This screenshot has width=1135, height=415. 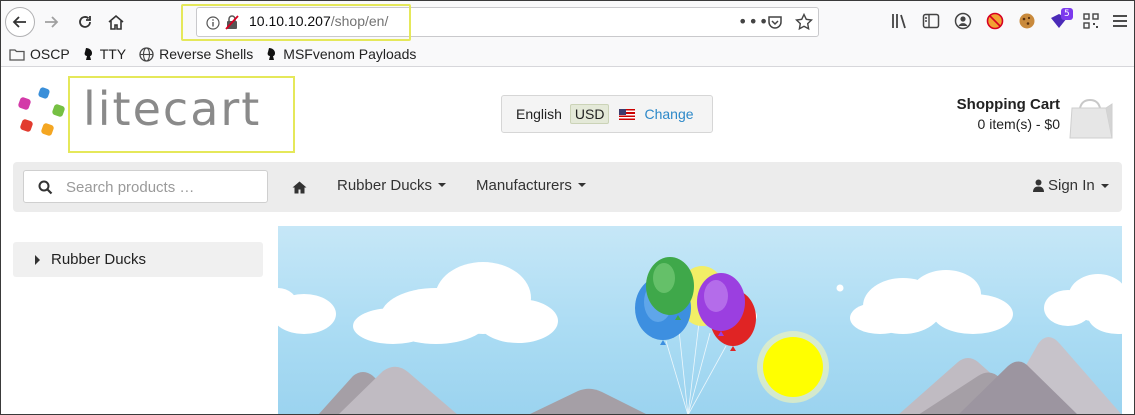 I want to click on cart-count: 0 item(s) - $0, so click(x=1018, y=124).